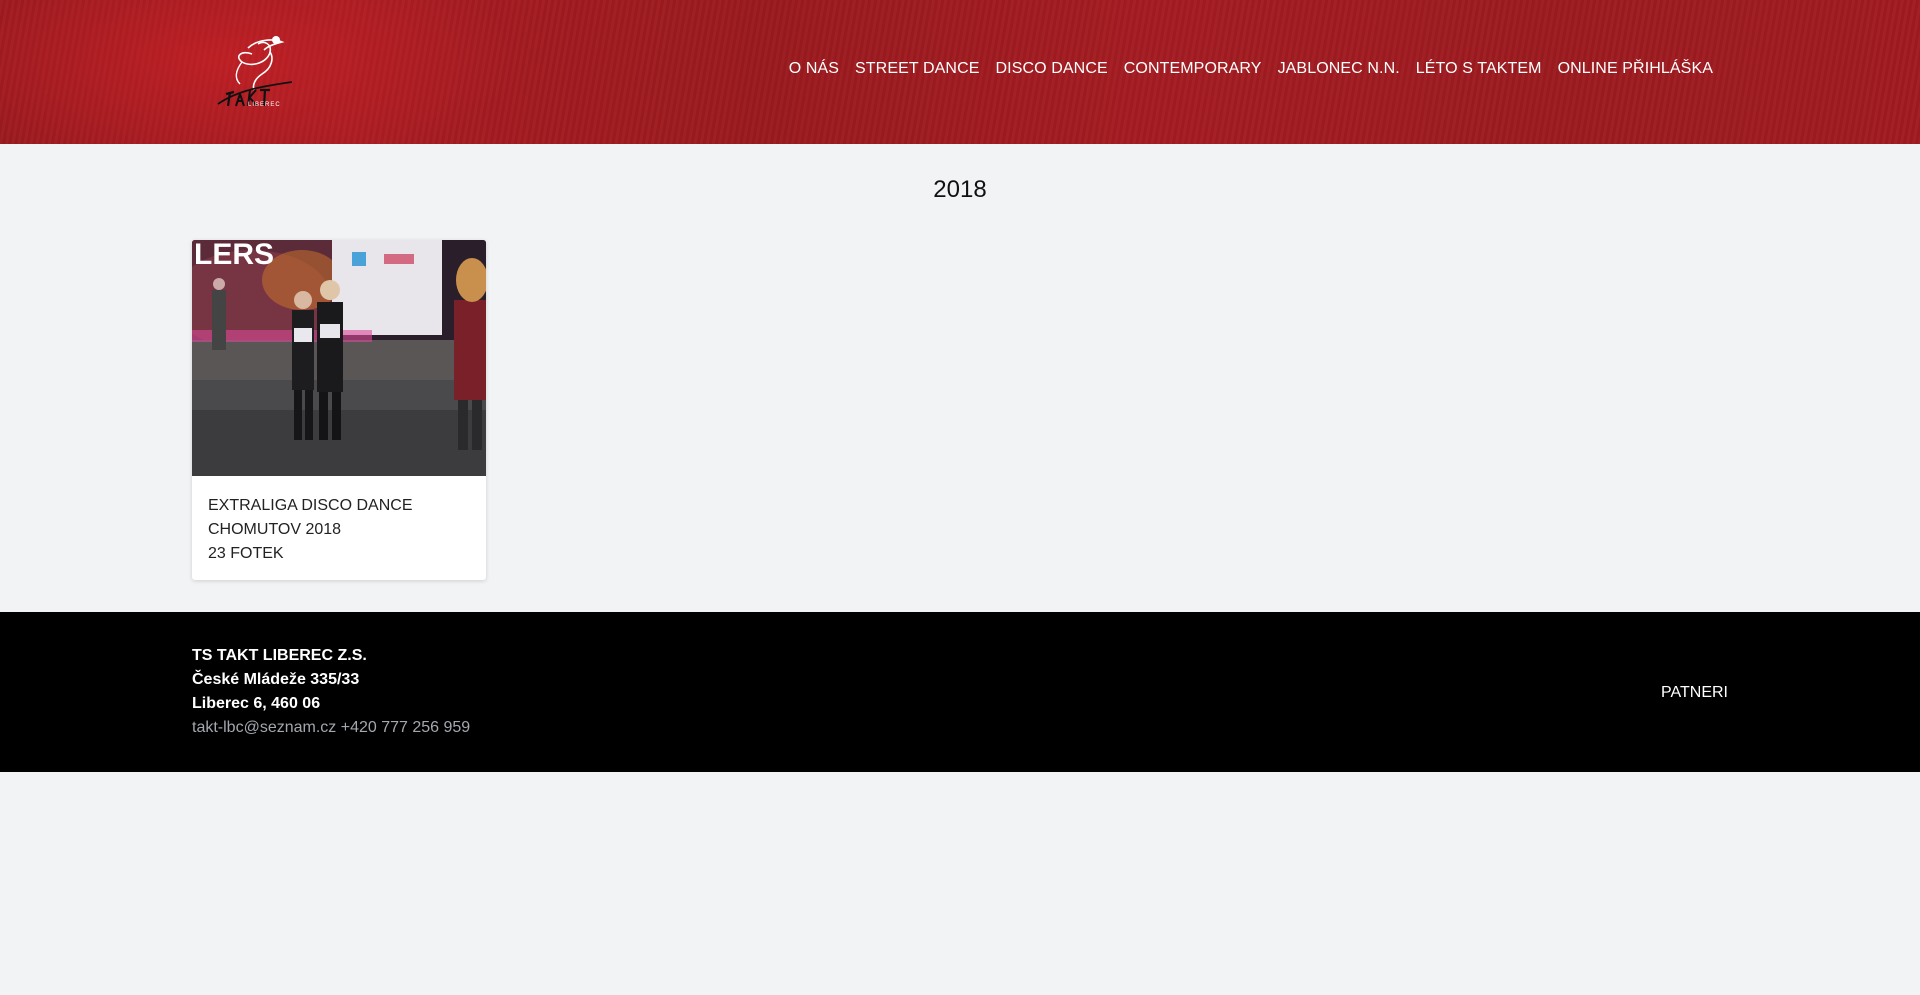 This screenshot has width=1920, height=995. What do you see at coordinates (1052, 69) in the screenshot?
I see `nav-item-disco-dance: DISCO DANCE` at bounding box center [1052, 69].